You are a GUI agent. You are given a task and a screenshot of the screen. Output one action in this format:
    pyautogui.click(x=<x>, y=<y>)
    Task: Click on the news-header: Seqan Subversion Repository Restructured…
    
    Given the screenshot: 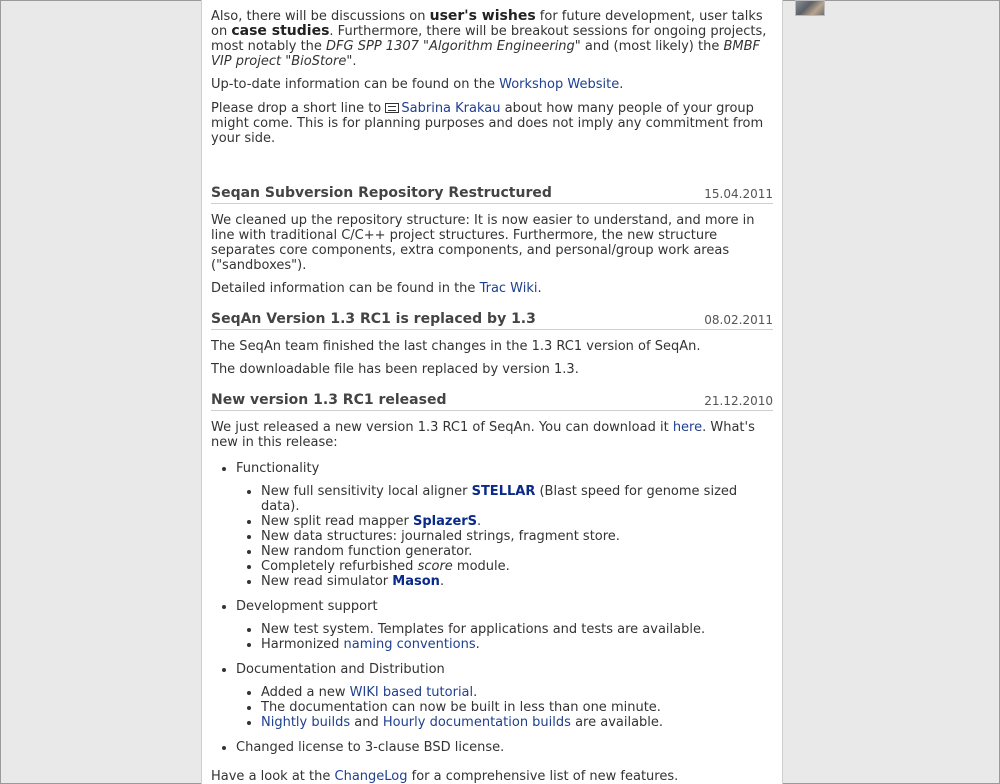 What is the action you would take?
    pyautogui.click(x=492, y=194)
    